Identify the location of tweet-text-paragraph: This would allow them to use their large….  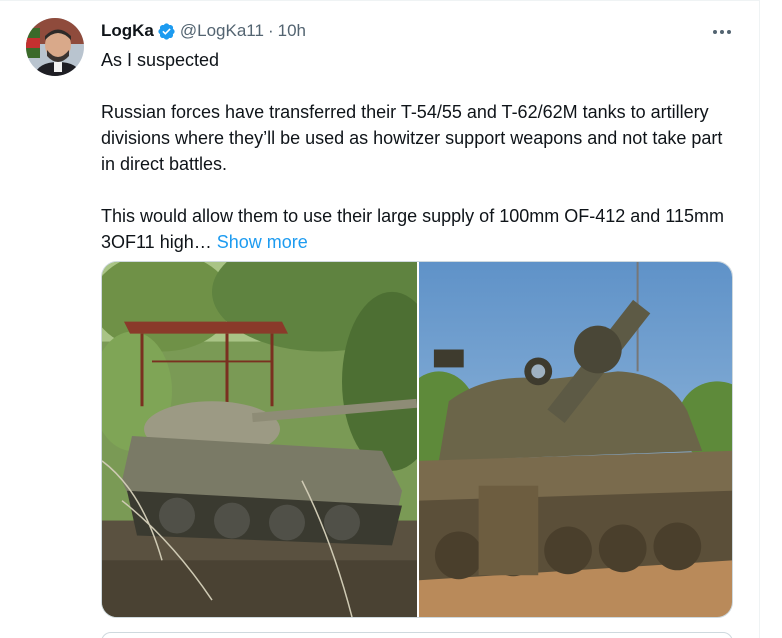
(421, 229).